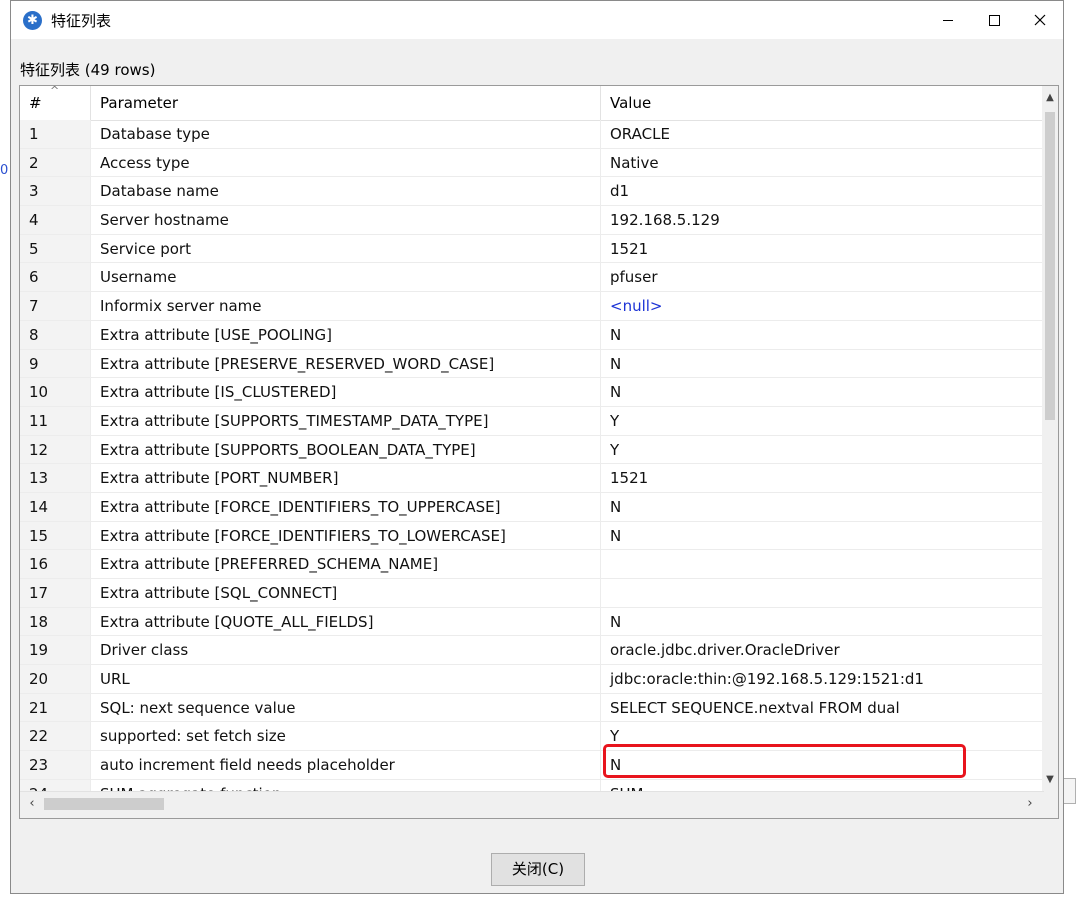  I want to click on row-number-cell: 23, so click(55, 765).